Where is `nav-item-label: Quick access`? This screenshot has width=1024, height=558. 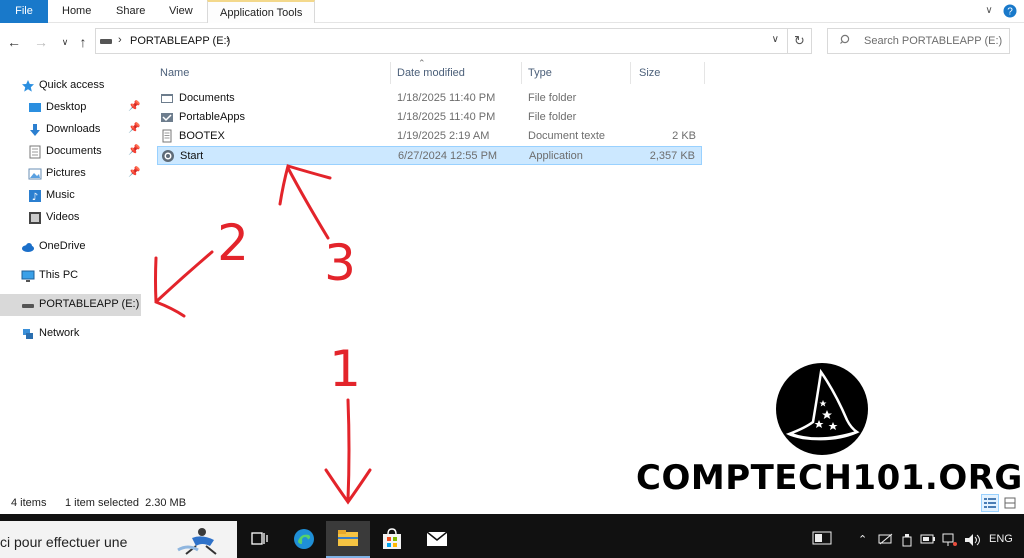
nav-item-label: Quick access is located at coordinates (72, 85).